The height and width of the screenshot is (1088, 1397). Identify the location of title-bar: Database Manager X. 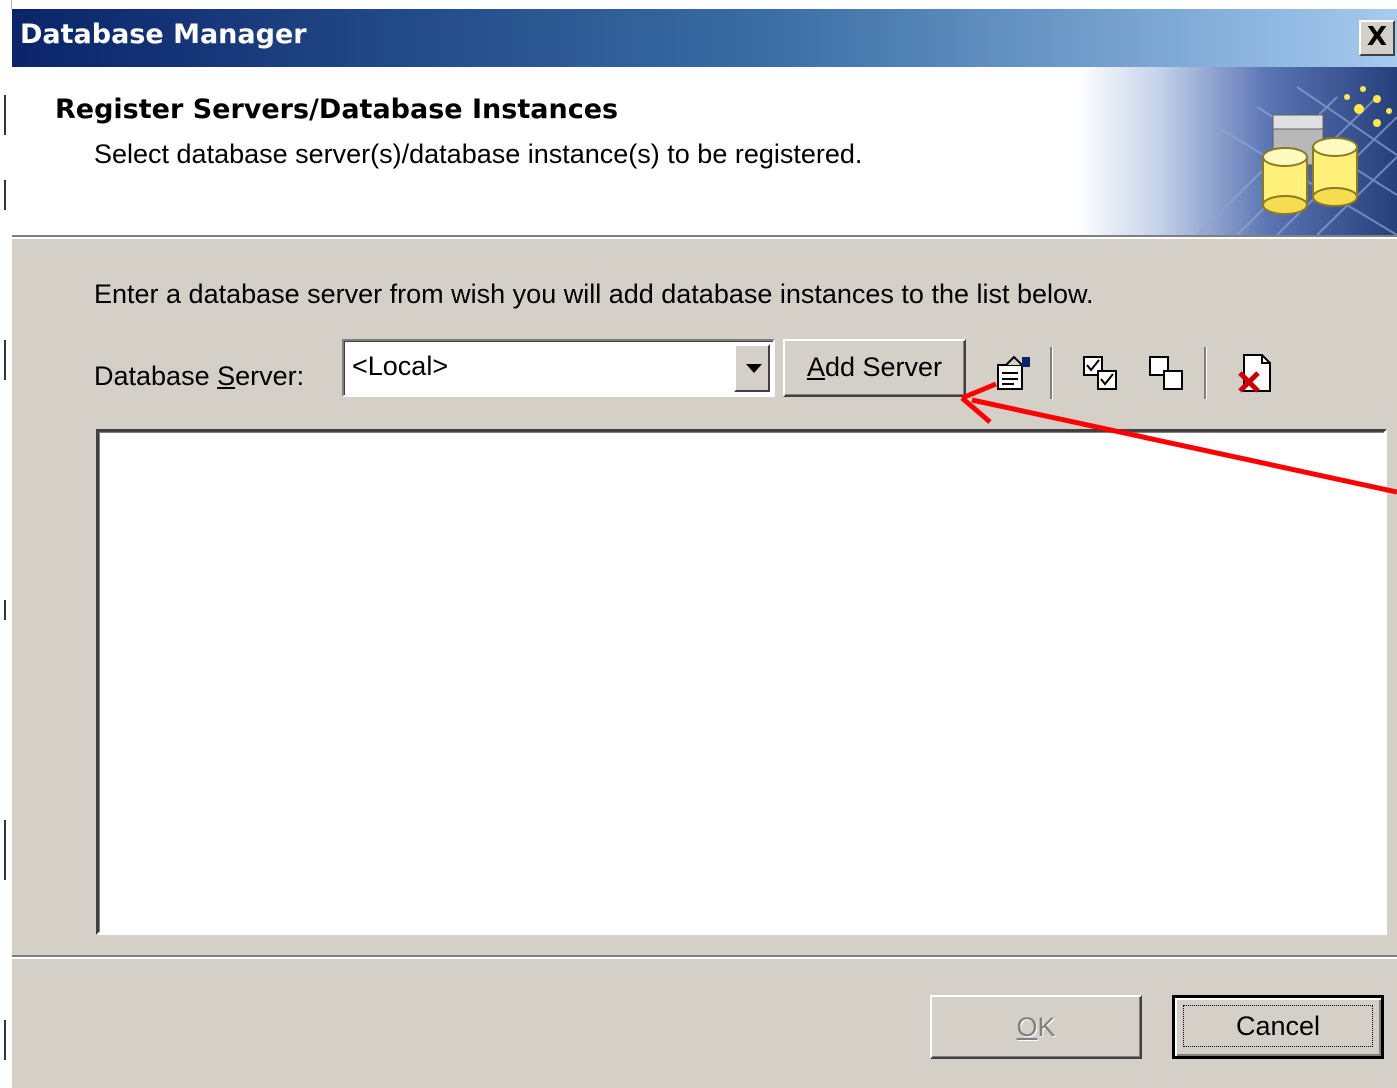
(704, 38).